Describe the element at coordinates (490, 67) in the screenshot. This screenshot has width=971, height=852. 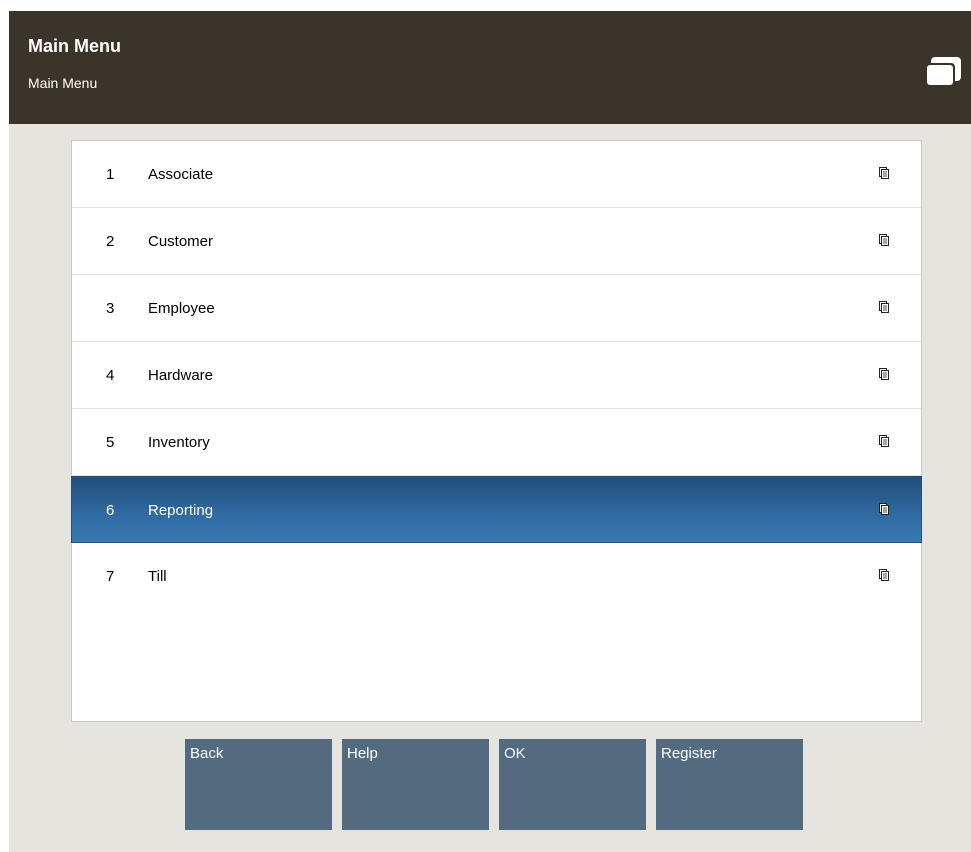
I see `header-bar: Main Menu Main Menu` at that location.